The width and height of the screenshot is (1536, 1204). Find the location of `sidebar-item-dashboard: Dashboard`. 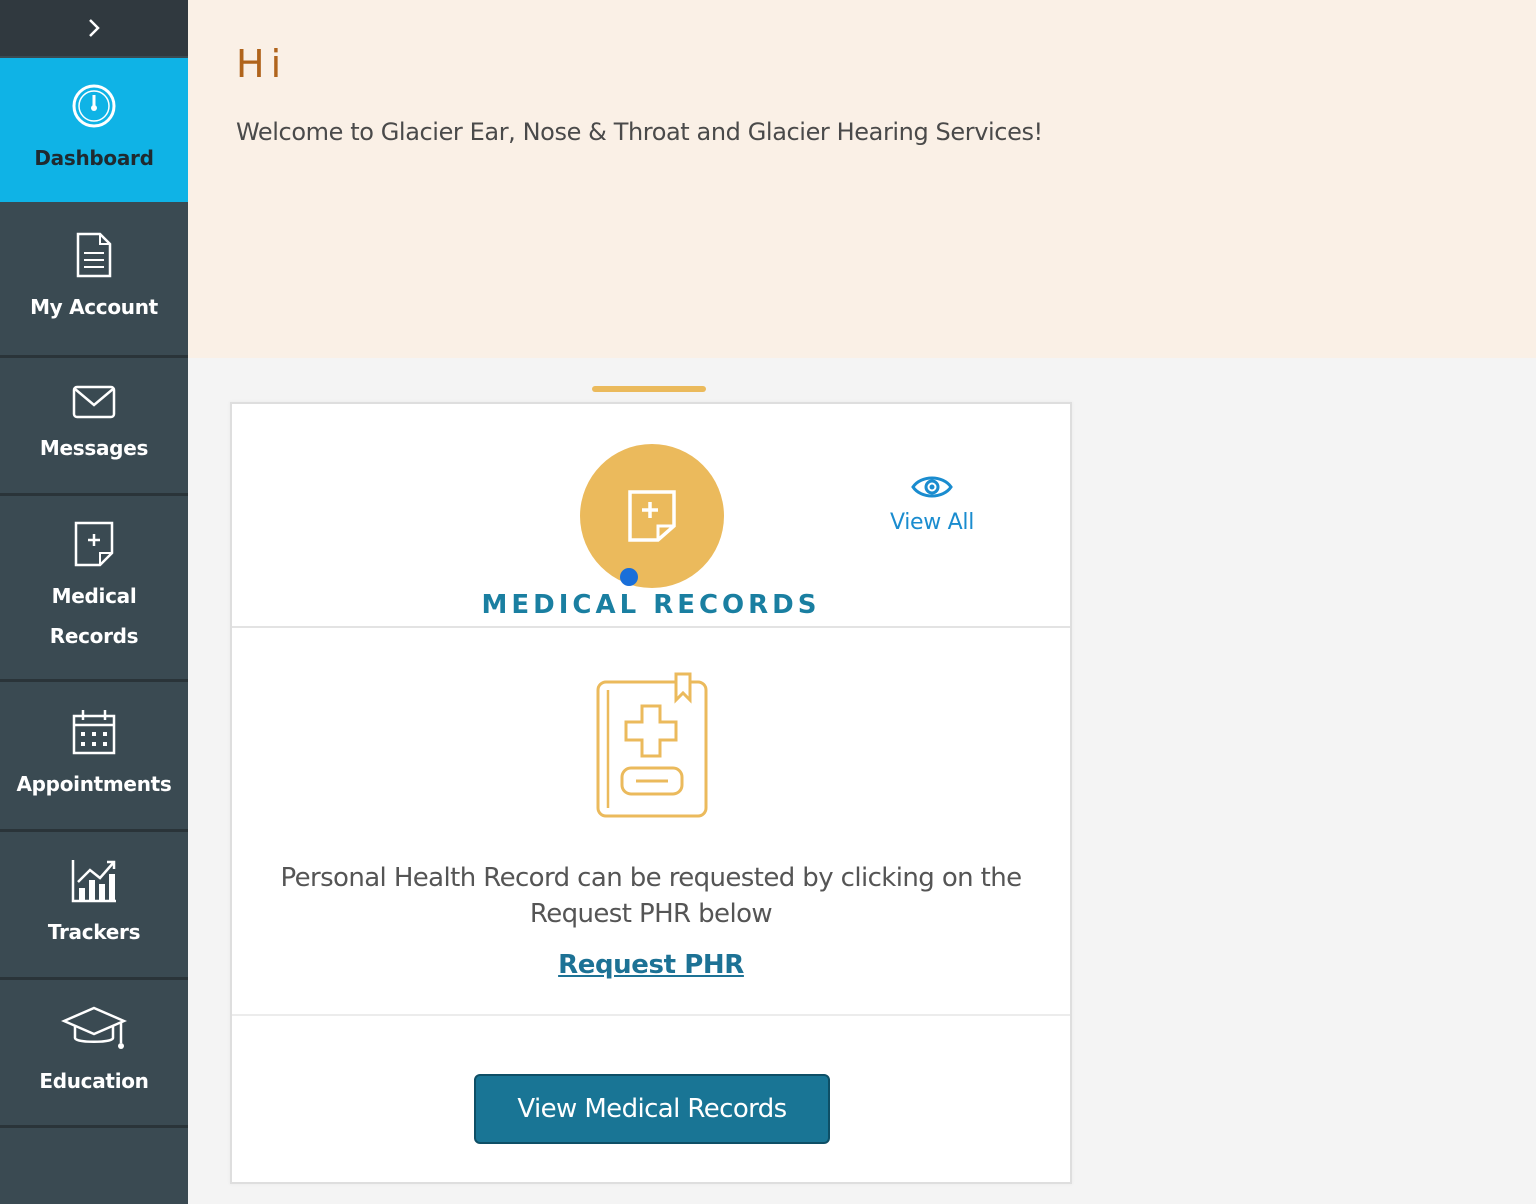

sidebar-item-dashboard: Dashboard is located at coordinates (94, 130).